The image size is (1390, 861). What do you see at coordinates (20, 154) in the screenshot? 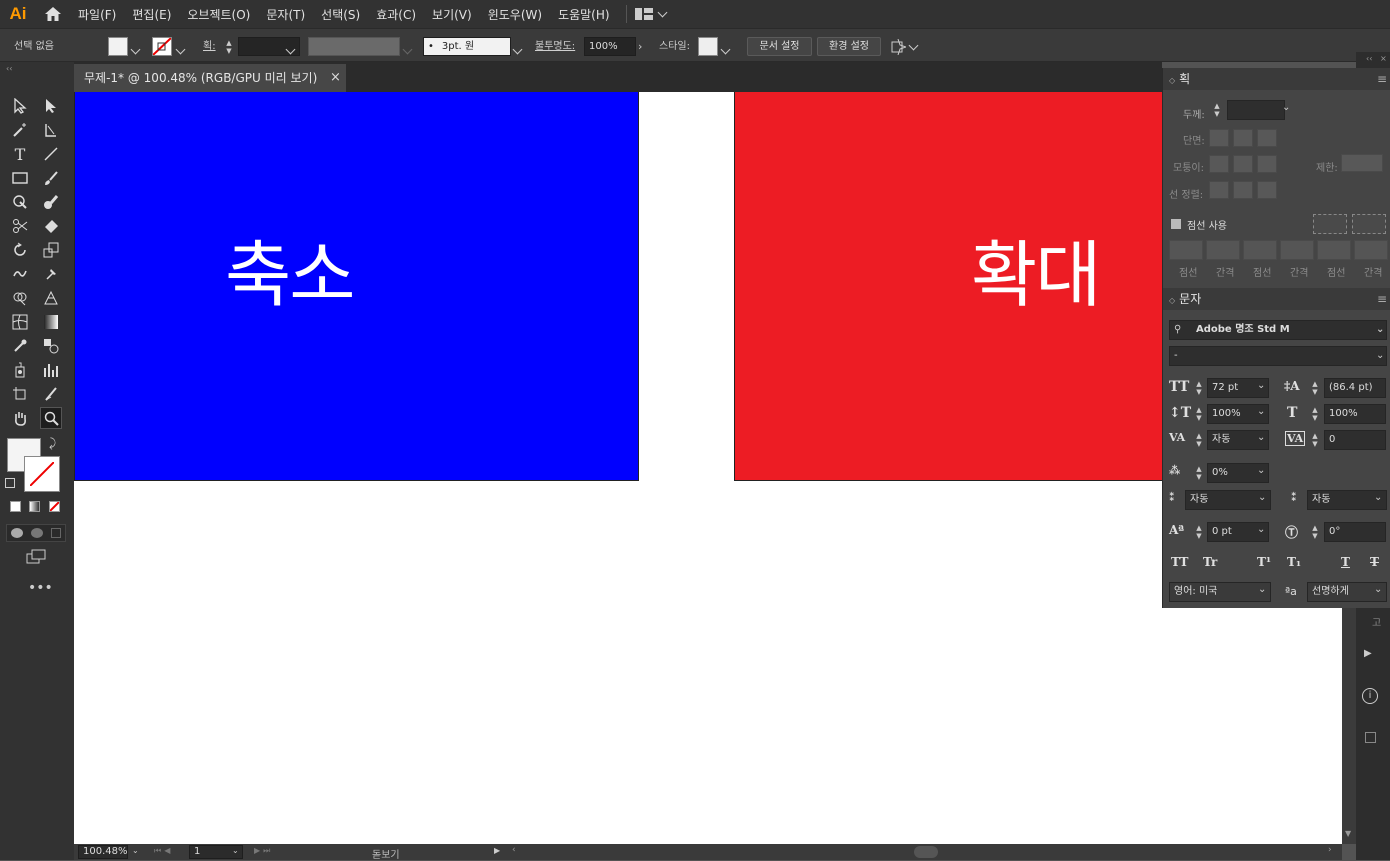
I see `type-tool-icon: T` at bounding box center [20, 154].